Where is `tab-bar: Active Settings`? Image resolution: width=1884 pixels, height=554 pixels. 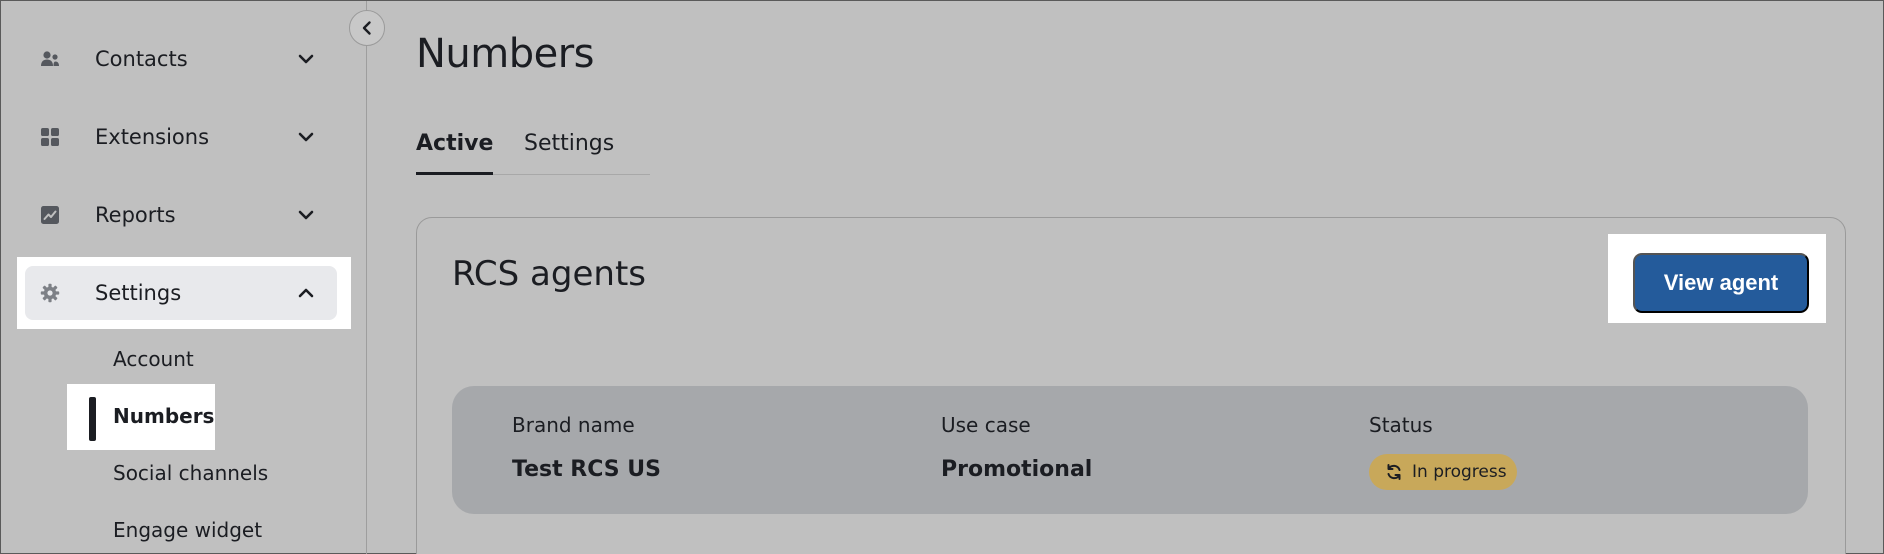 tab-bar: Active Settings is located at coordinates (533, 150).